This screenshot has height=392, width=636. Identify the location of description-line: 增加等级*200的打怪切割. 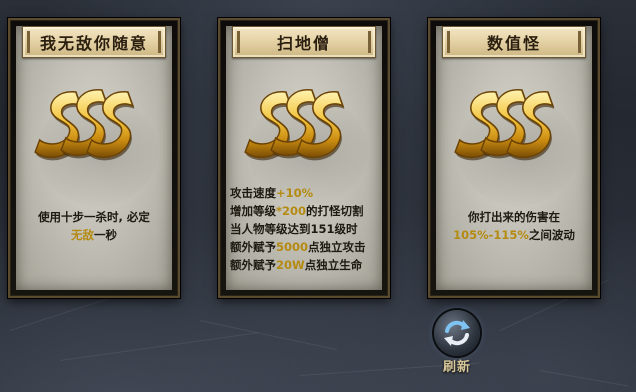
(305, 211).